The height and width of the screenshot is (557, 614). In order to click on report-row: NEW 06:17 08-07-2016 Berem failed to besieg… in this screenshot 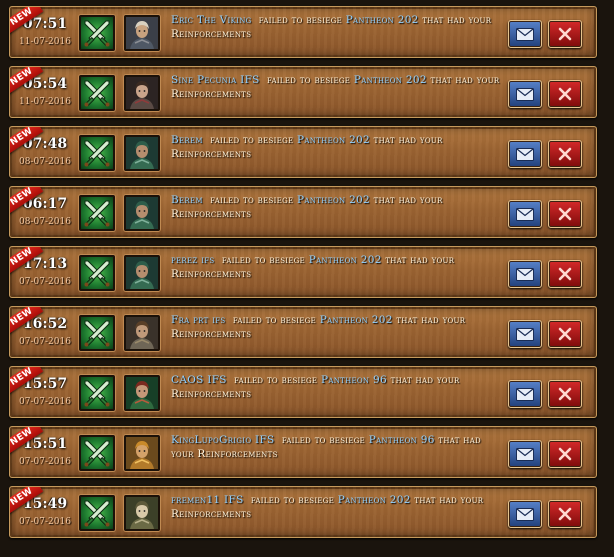, I will do `click(303, 212)`.